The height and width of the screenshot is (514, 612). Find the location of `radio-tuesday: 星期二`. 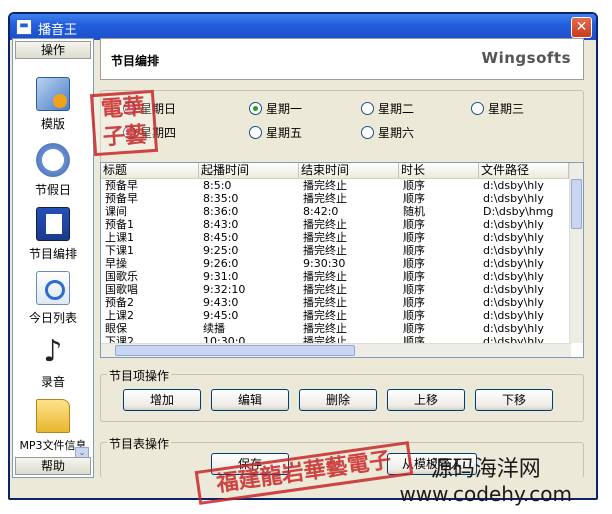

radio-tuesday: 星期二 is located at coordinates (387, 108).